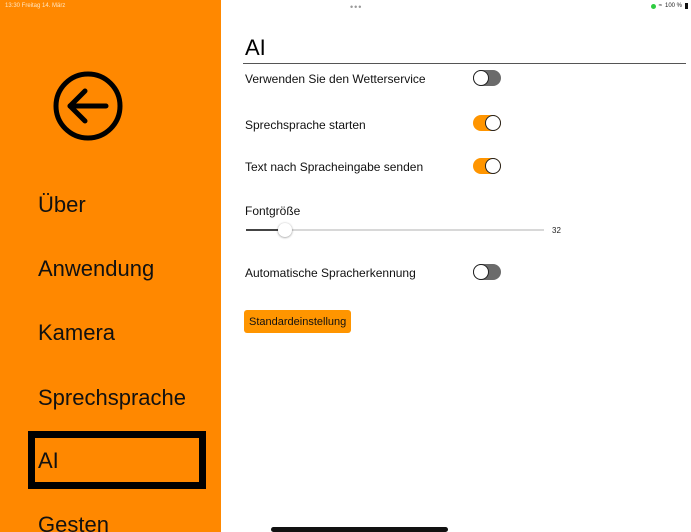  What do you see at coordinates (298, 321) in the screenshot?
I see `reset-defaults-button: Standardeinstellung` at bounding box center [298, 321].